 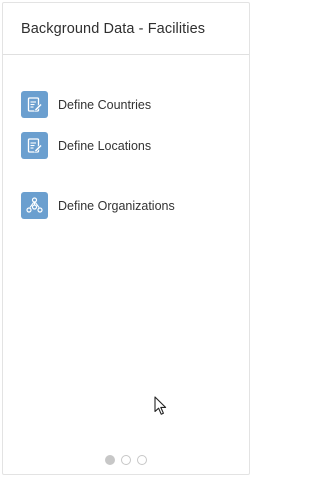 What do you see at coordinates (105, 104) in the screenshot?
I see `define-countries-label: Define Countries` at bounding box center [105, 104].